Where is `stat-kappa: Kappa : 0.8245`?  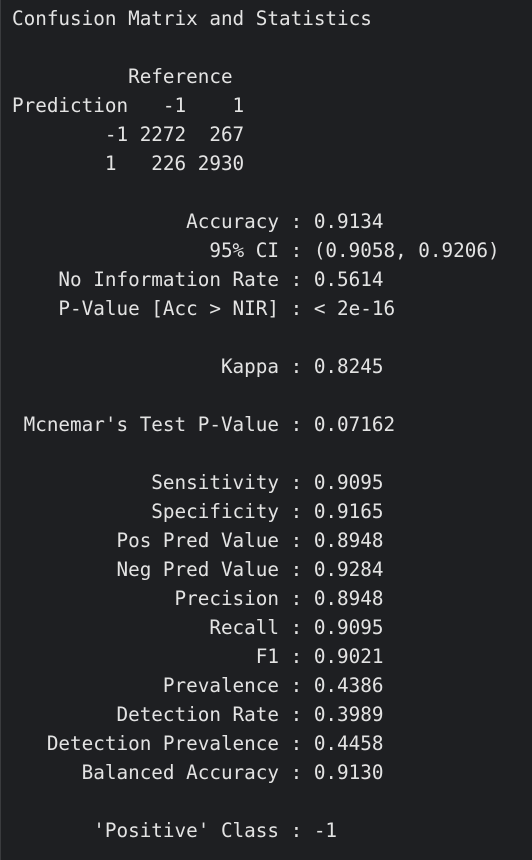 stat-kappa: Kappa : 0.8245 is located at coordinates (198, 366).